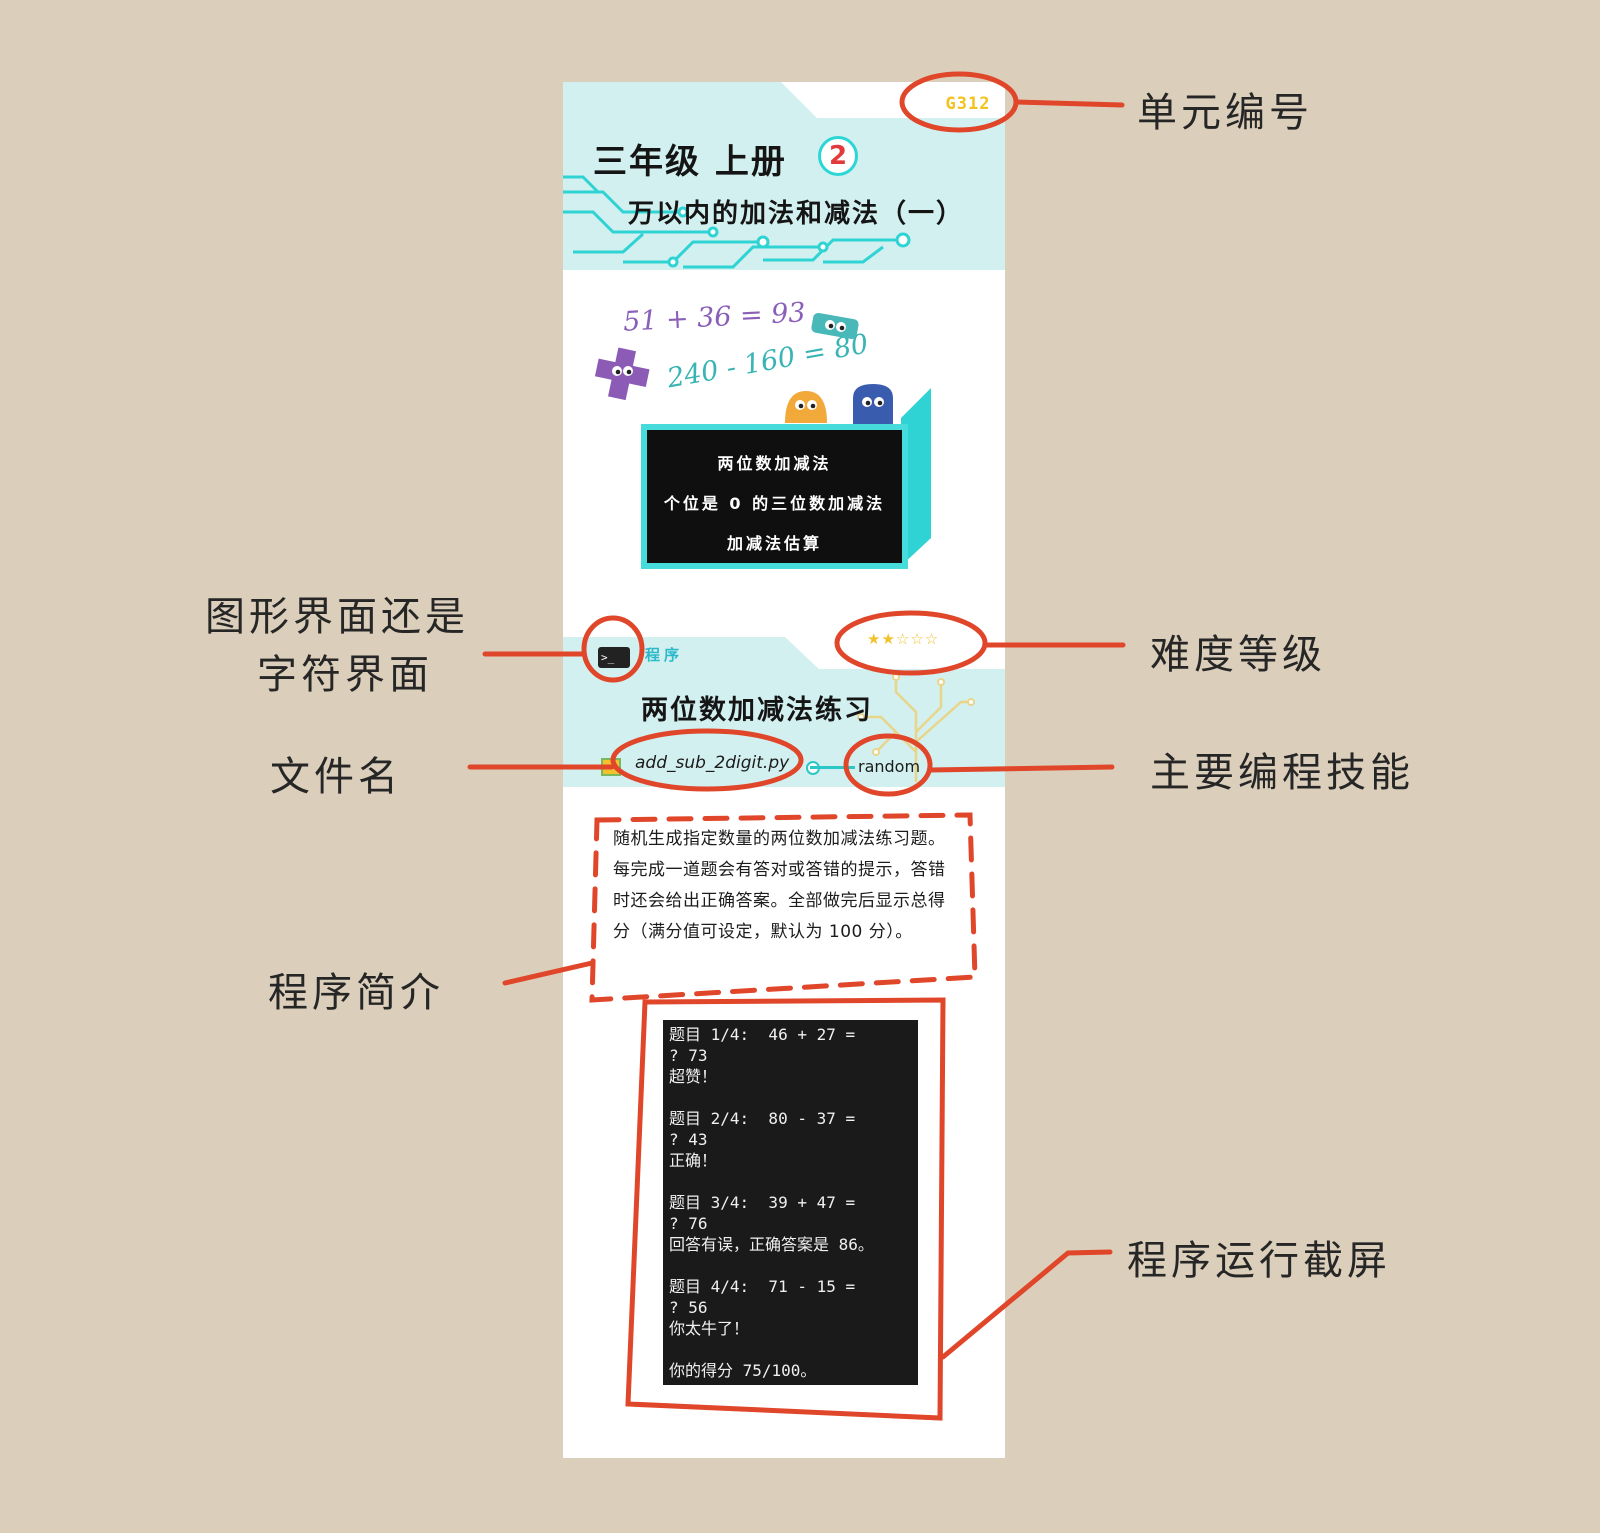 The height and width of the screenshot is (1533, 1600). I want to click on callout-difficulty: 难度等级, so click(1238, 655).